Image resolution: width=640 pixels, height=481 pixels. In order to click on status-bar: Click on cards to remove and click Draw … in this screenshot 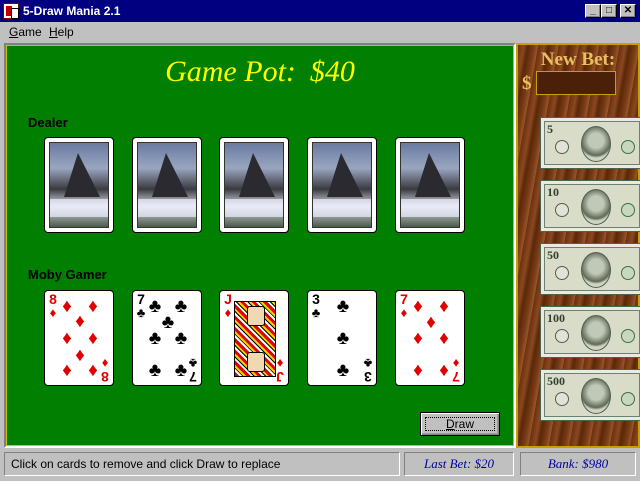, I will do `click(320, 465)`.